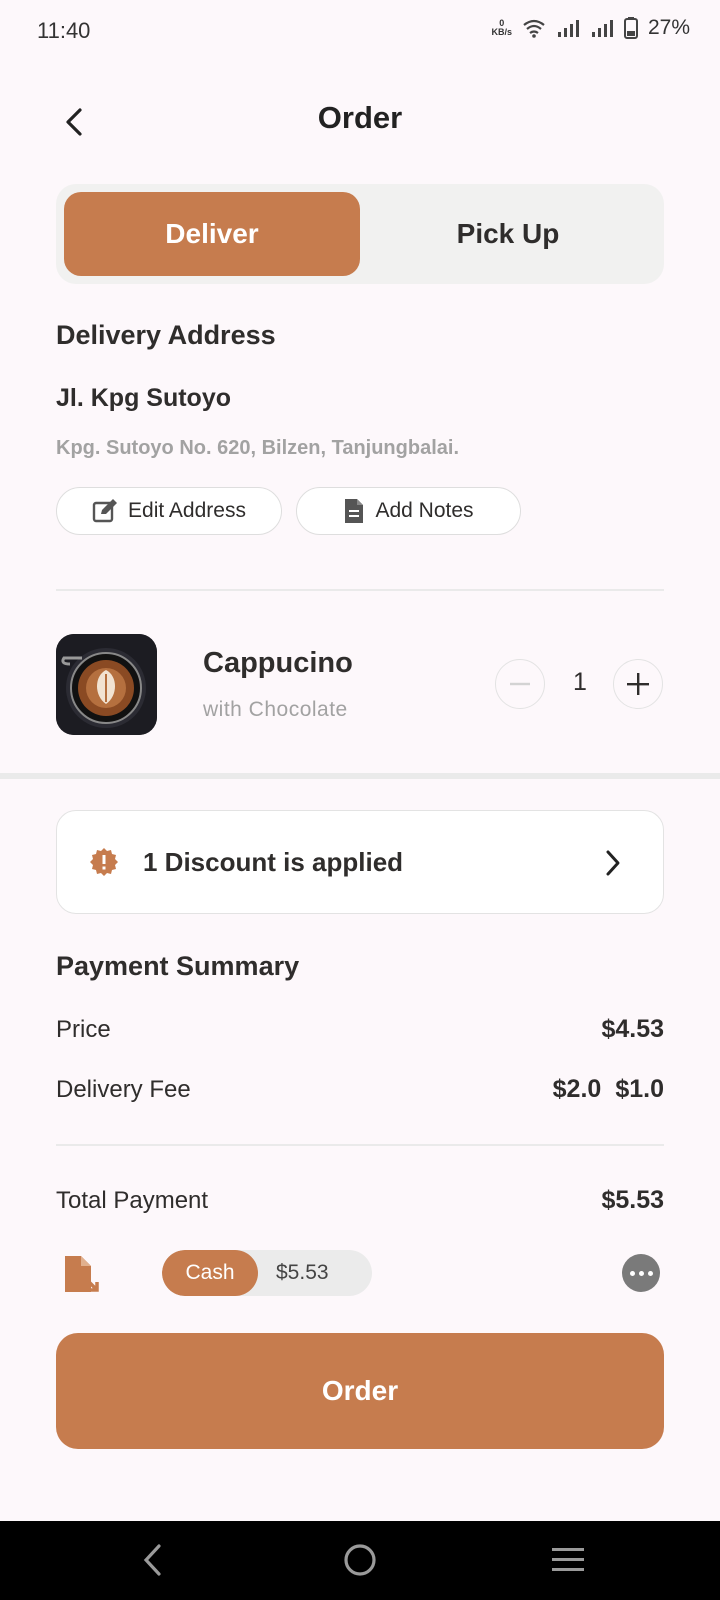 The image size is (720, 1600). I want to click on delivery-fee-label: Delivery Fee, so click(123, 1089).